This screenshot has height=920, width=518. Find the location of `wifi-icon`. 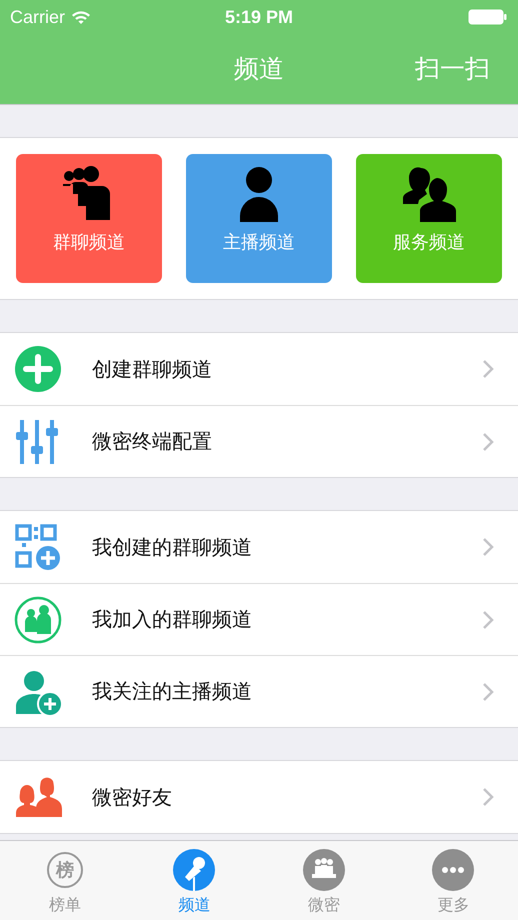

wifi-icon is located at coordinates (81, 17).